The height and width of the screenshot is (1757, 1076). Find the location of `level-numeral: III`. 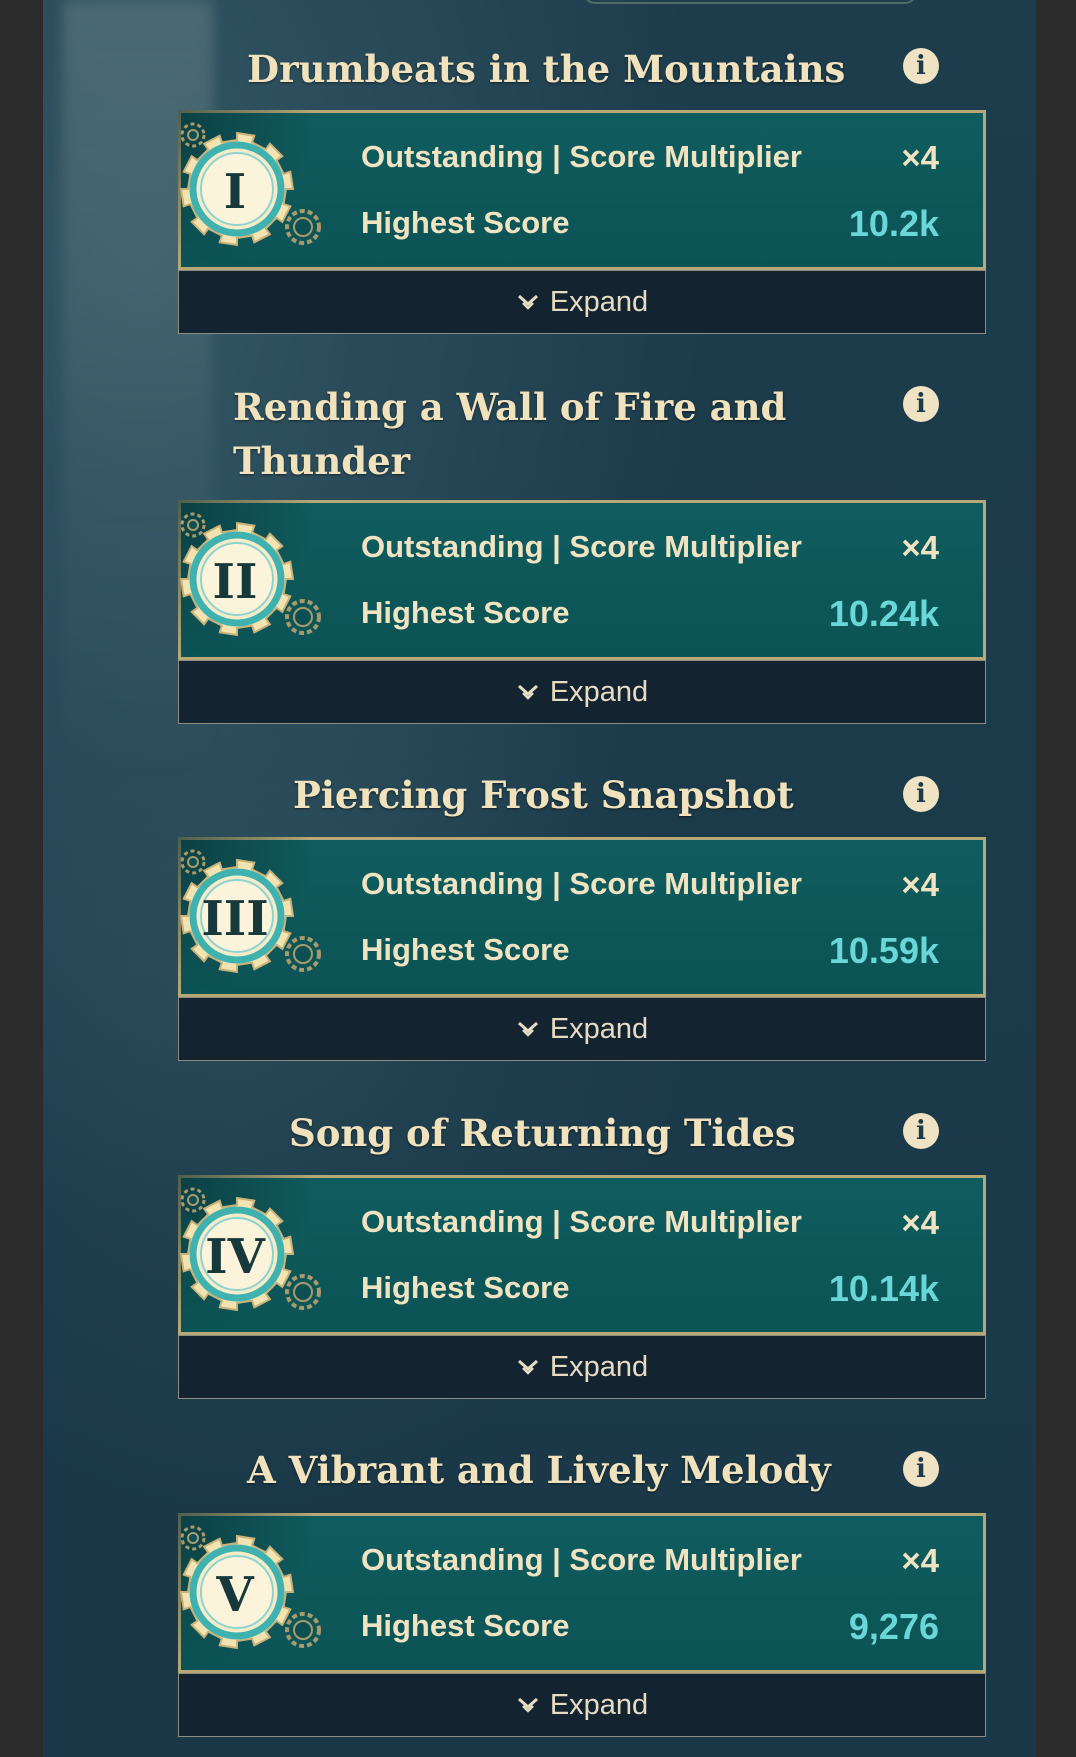

level-numeral: III is located at coordinates (235, 919).